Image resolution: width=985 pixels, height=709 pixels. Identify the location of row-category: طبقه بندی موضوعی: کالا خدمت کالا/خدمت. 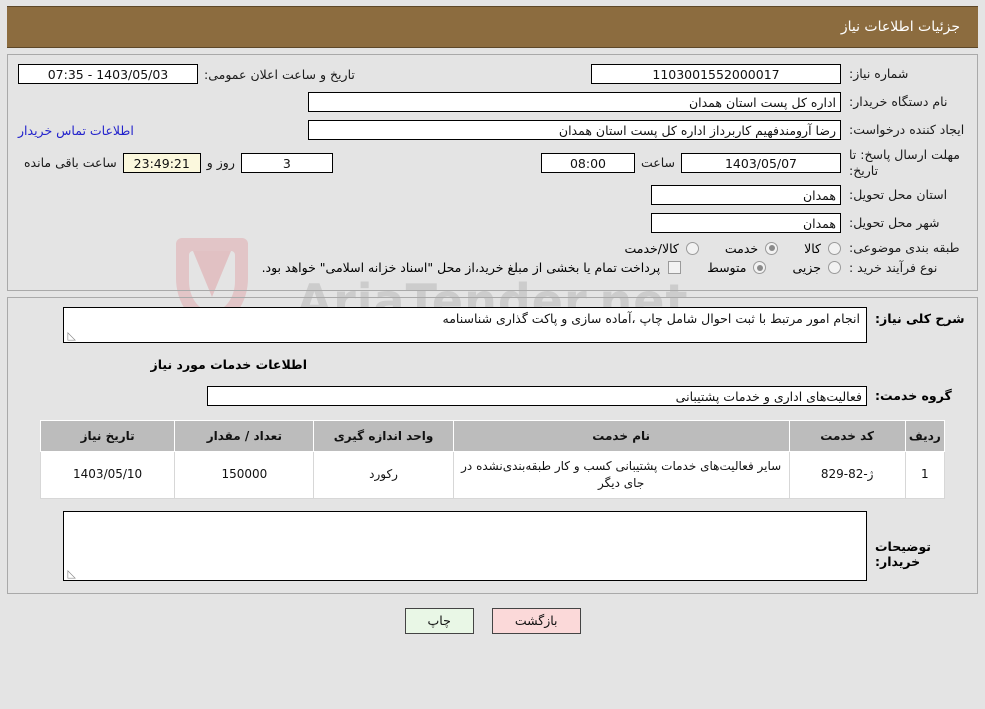
(492, 248).